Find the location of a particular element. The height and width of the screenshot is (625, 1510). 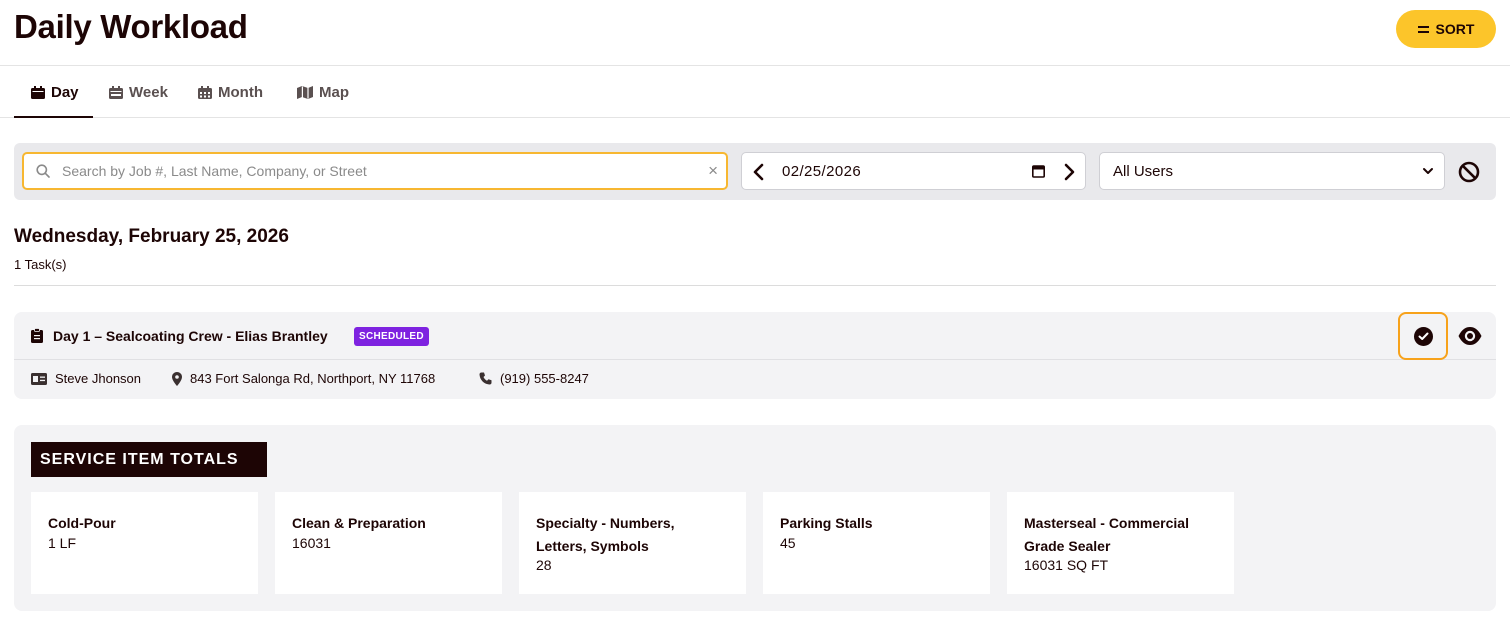

total-value: 45 is located at coordinates (788, 543).